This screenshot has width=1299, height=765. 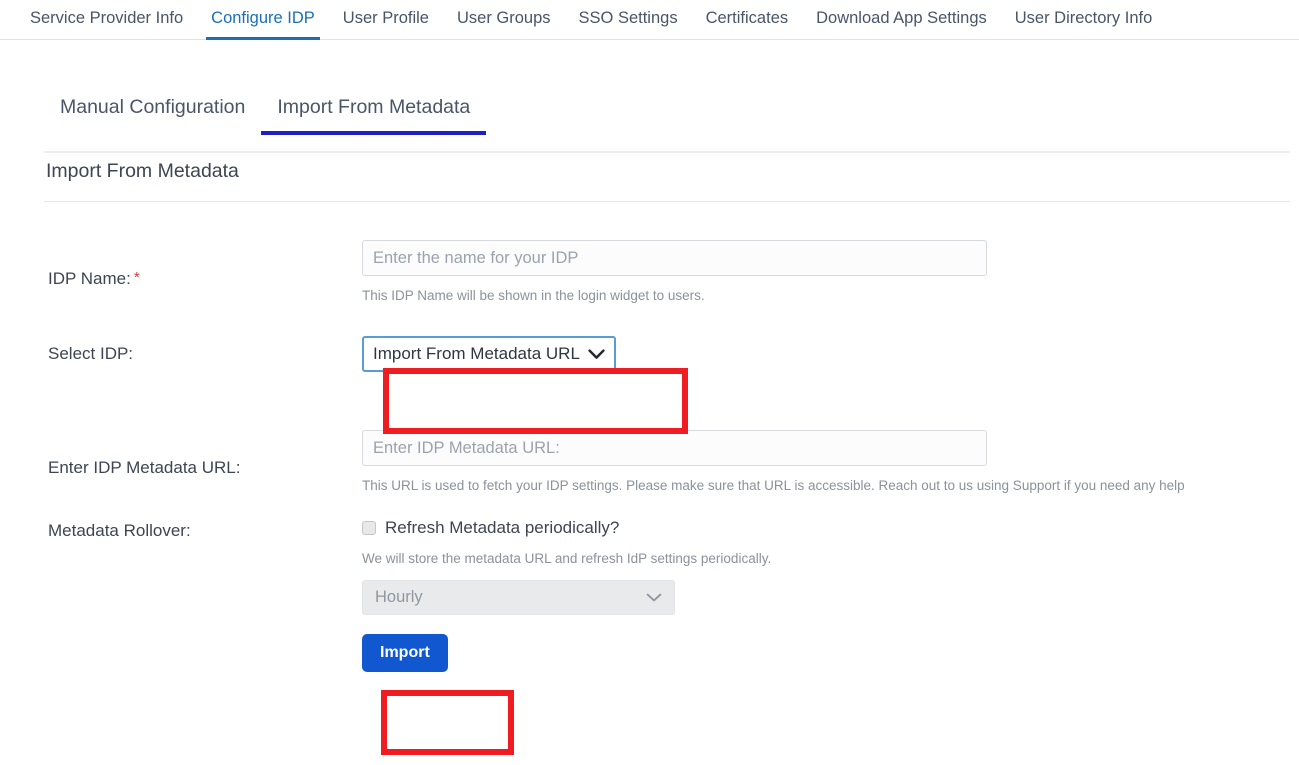 I want to click on tab-configure-idp: Configure IDP, so click(x=263, y=20).